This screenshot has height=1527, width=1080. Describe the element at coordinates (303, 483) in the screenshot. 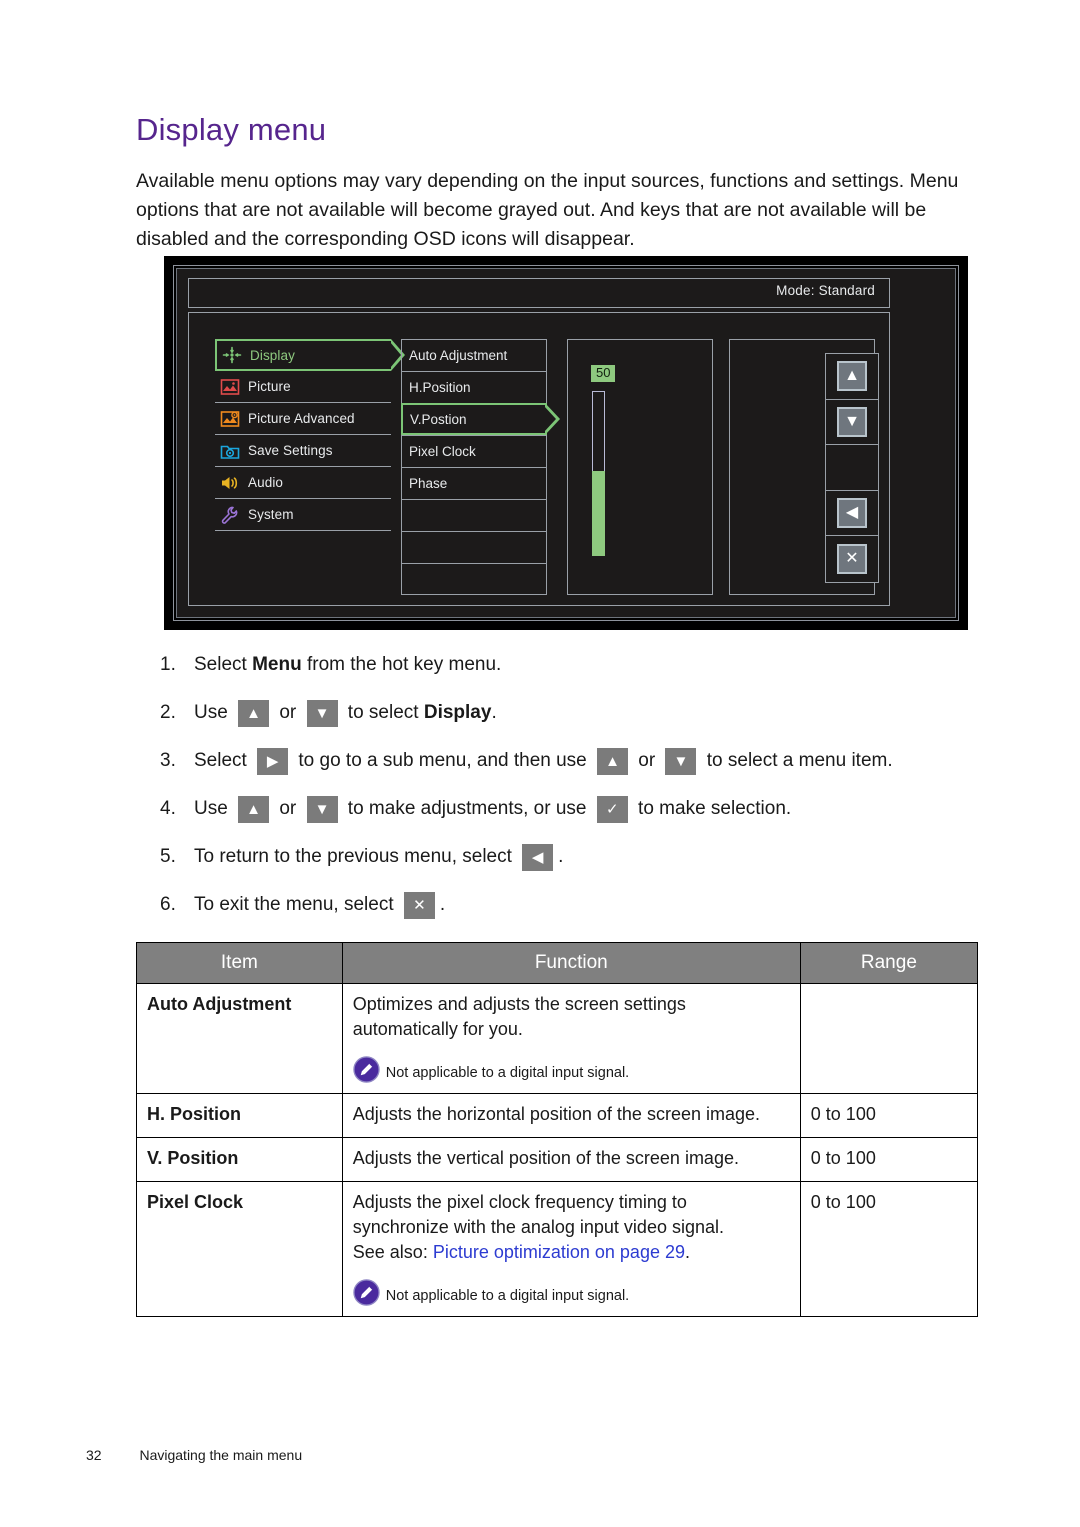

I see `osd-category-audio: Audio` at that location.